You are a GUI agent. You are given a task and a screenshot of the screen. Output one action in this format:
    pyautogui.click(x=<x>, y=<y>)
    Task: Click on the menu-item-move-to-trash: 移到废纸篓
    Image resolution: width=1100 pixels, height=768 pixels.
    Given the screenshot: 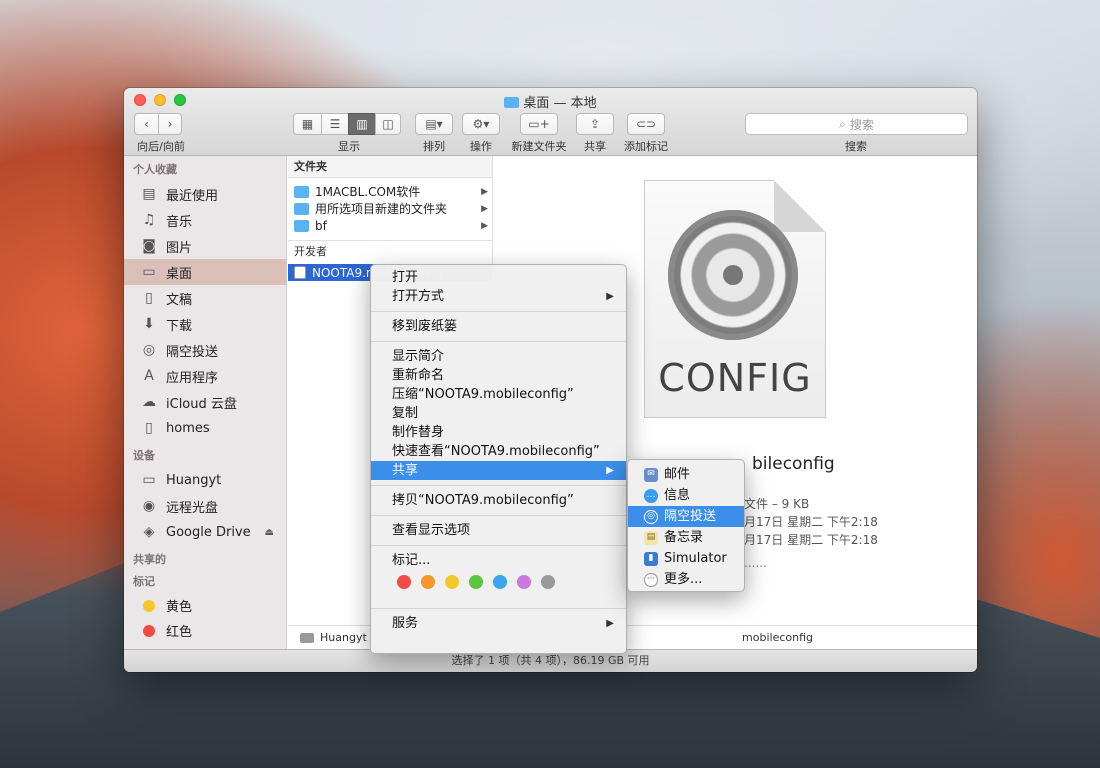 What is the action you would take?
    pyautogui.click(x=498, y=326)
    